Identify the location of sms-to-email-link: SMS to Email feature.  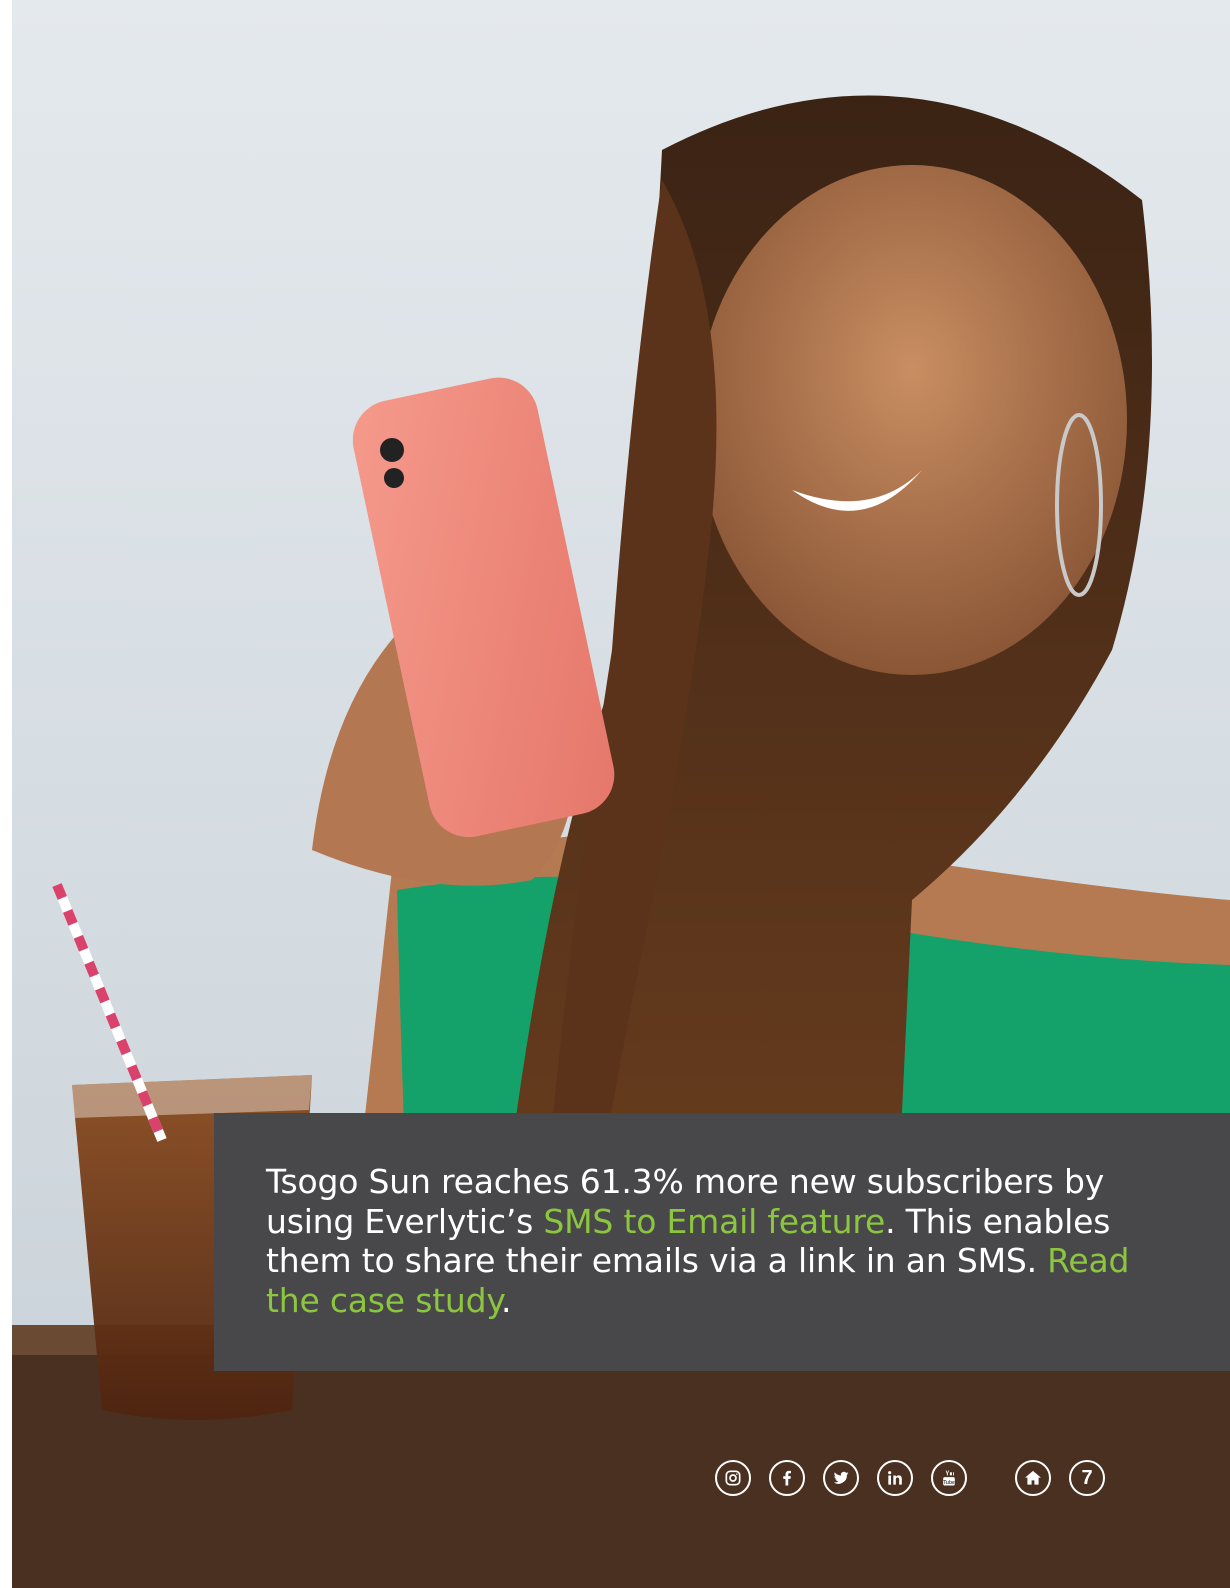
(714, 1221).